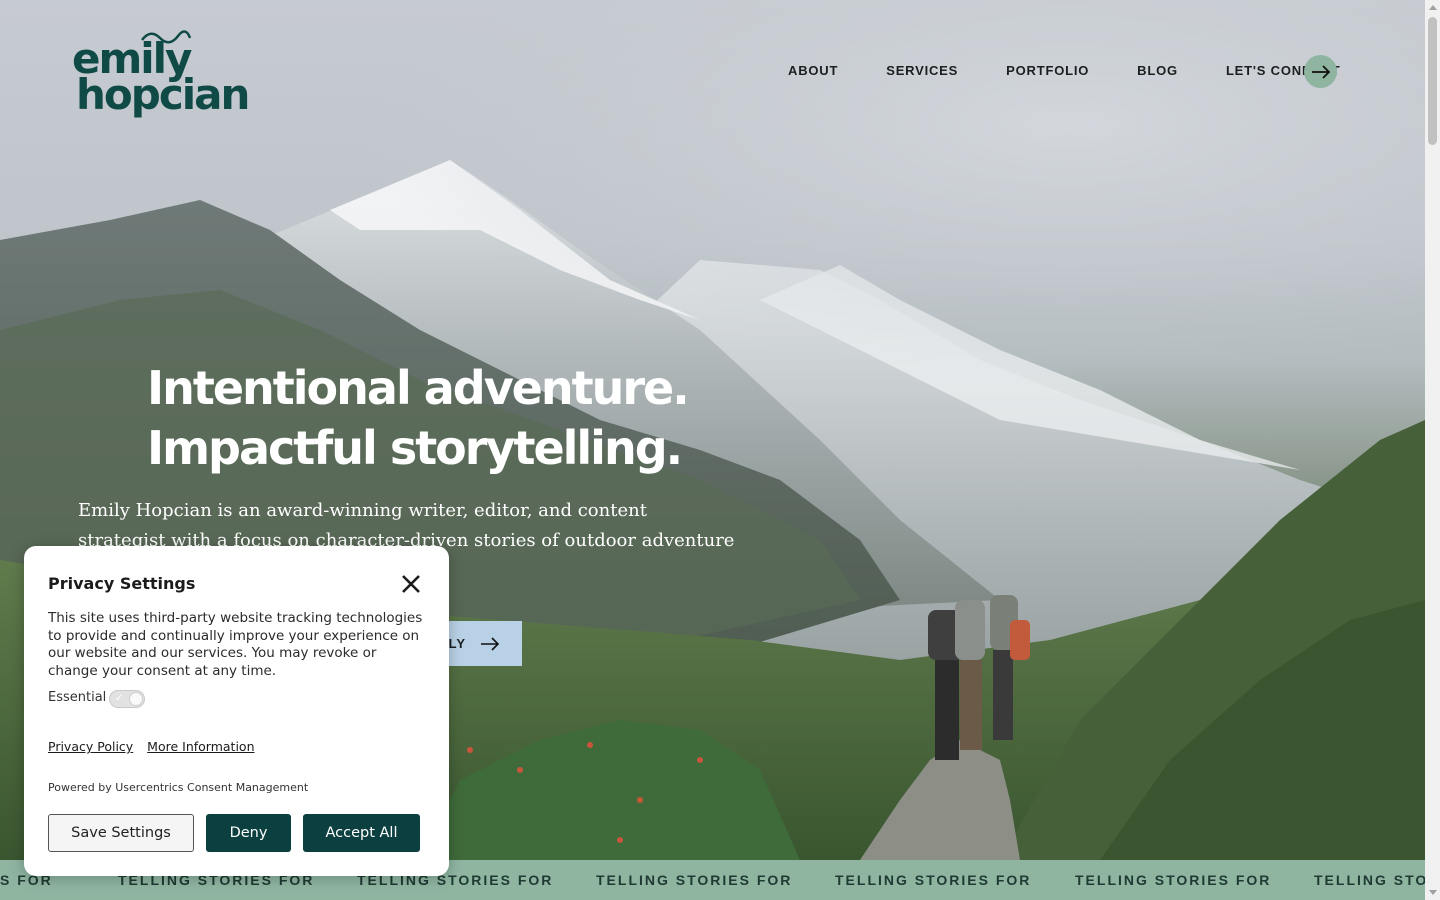  What do you see at coordinates (248, 833) in the screenshot?
I see `deny-button: Deny` at bounding box center [248, 833].